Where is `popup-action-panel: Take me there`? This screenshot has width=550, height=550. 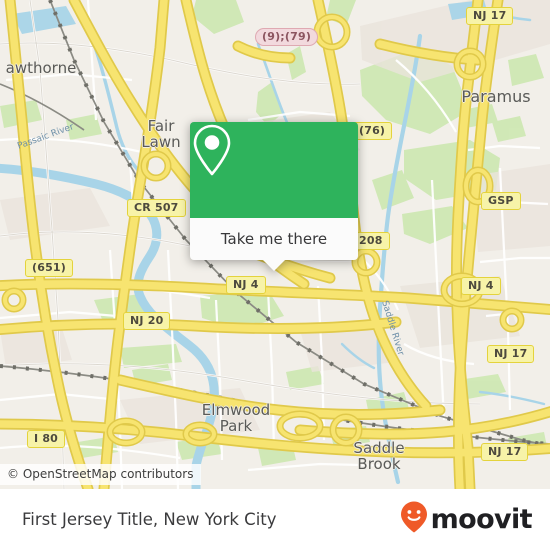 popup-action-panel: Take me there is located at coordinates (274, 244).